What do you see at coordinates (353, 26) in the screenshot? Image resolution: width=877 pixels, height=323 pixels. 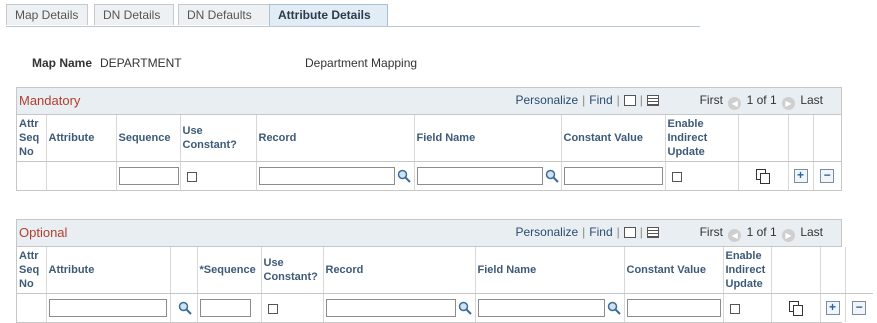 I see `tabs-divider` at bounding box center [353, 26].